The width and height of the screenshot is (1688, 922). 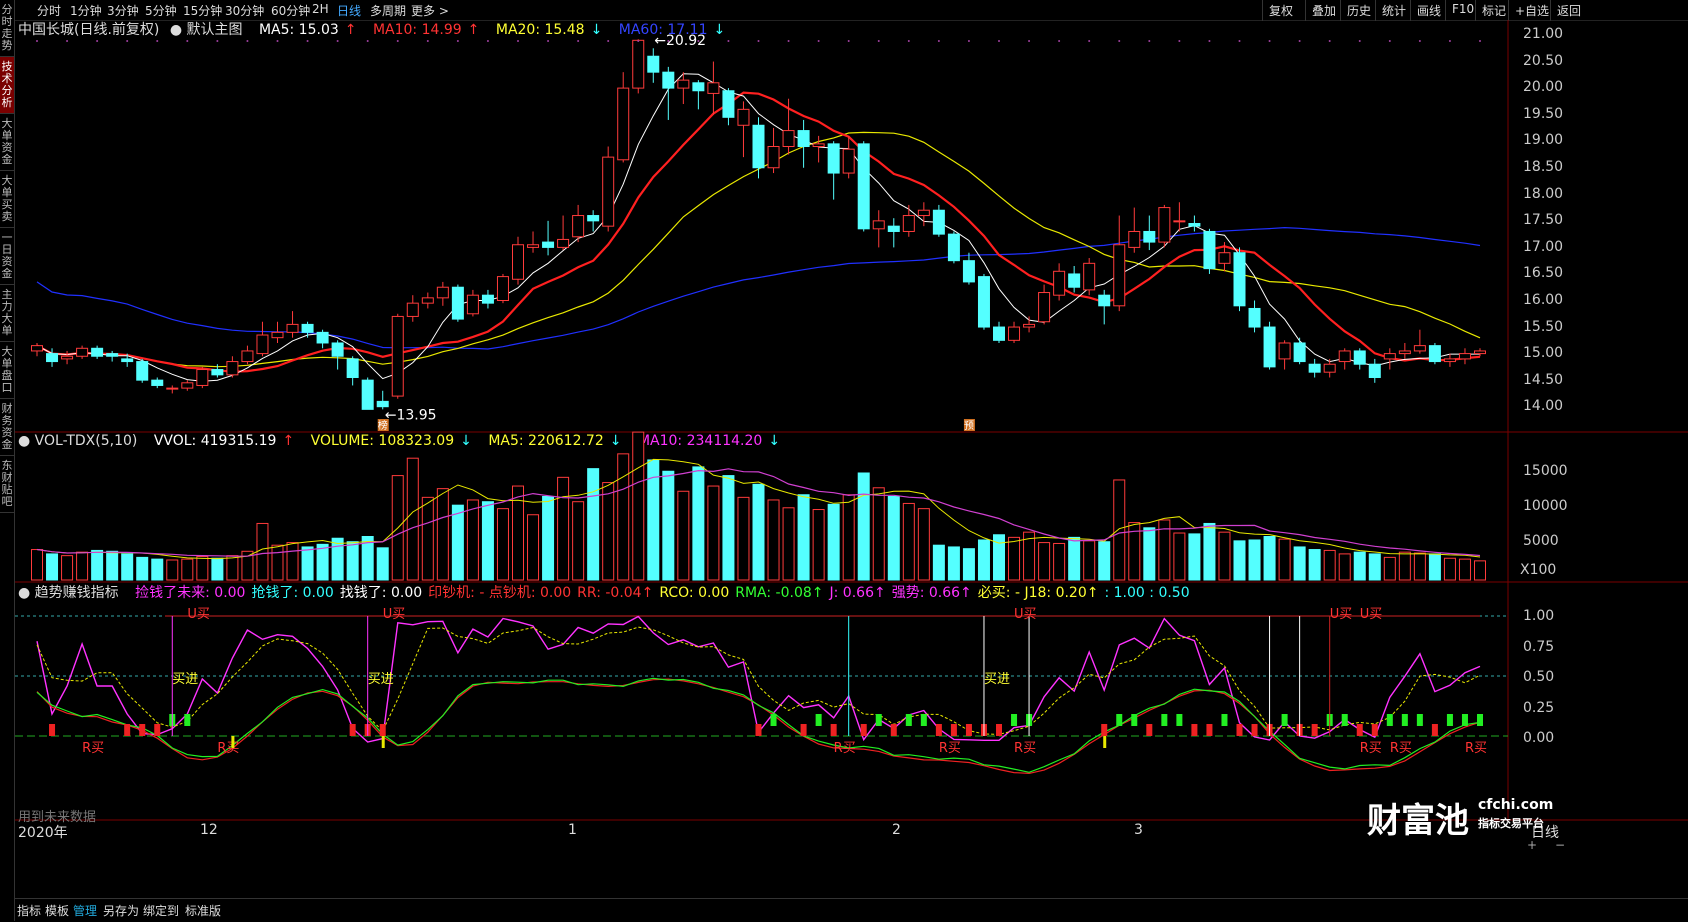 What do you see at coordinates (411, 415) in the screenshot?
I see `low-price-label: ←13.95` at bounding box center [411, 415].